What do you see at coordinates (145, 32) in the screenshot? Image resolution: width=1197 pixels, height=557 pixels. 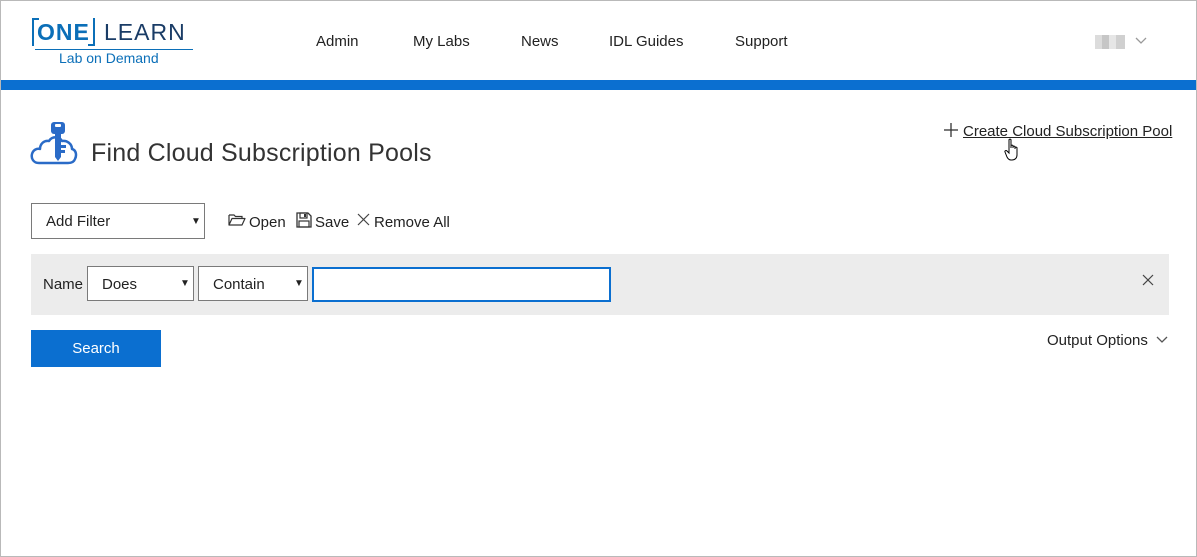 I see `logo-learn-text: LEARN` at bounding box center [145, 32].